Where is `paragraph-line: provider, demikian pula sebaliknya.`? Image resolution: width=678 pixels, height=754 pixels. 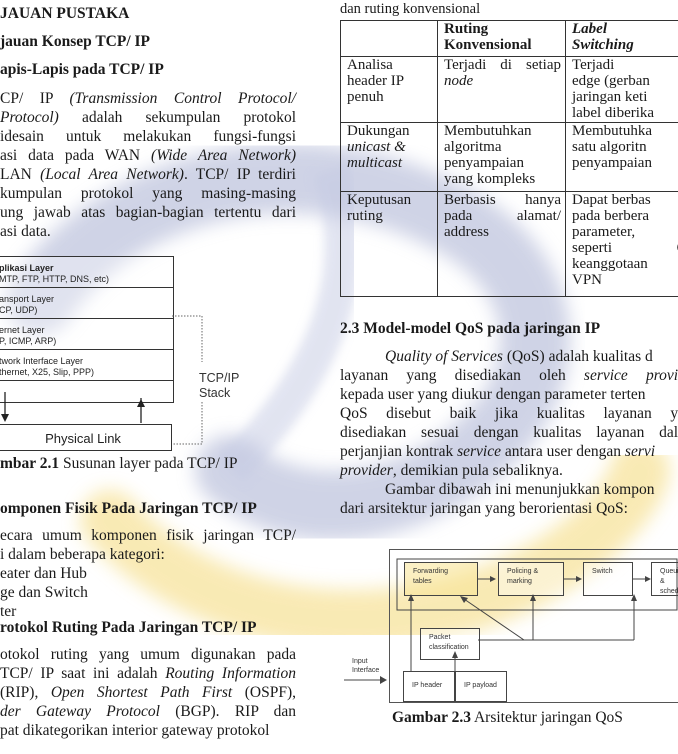 paragraph-line: provider, demikian pula sebaliknya. is located at coordinates (509, 470).